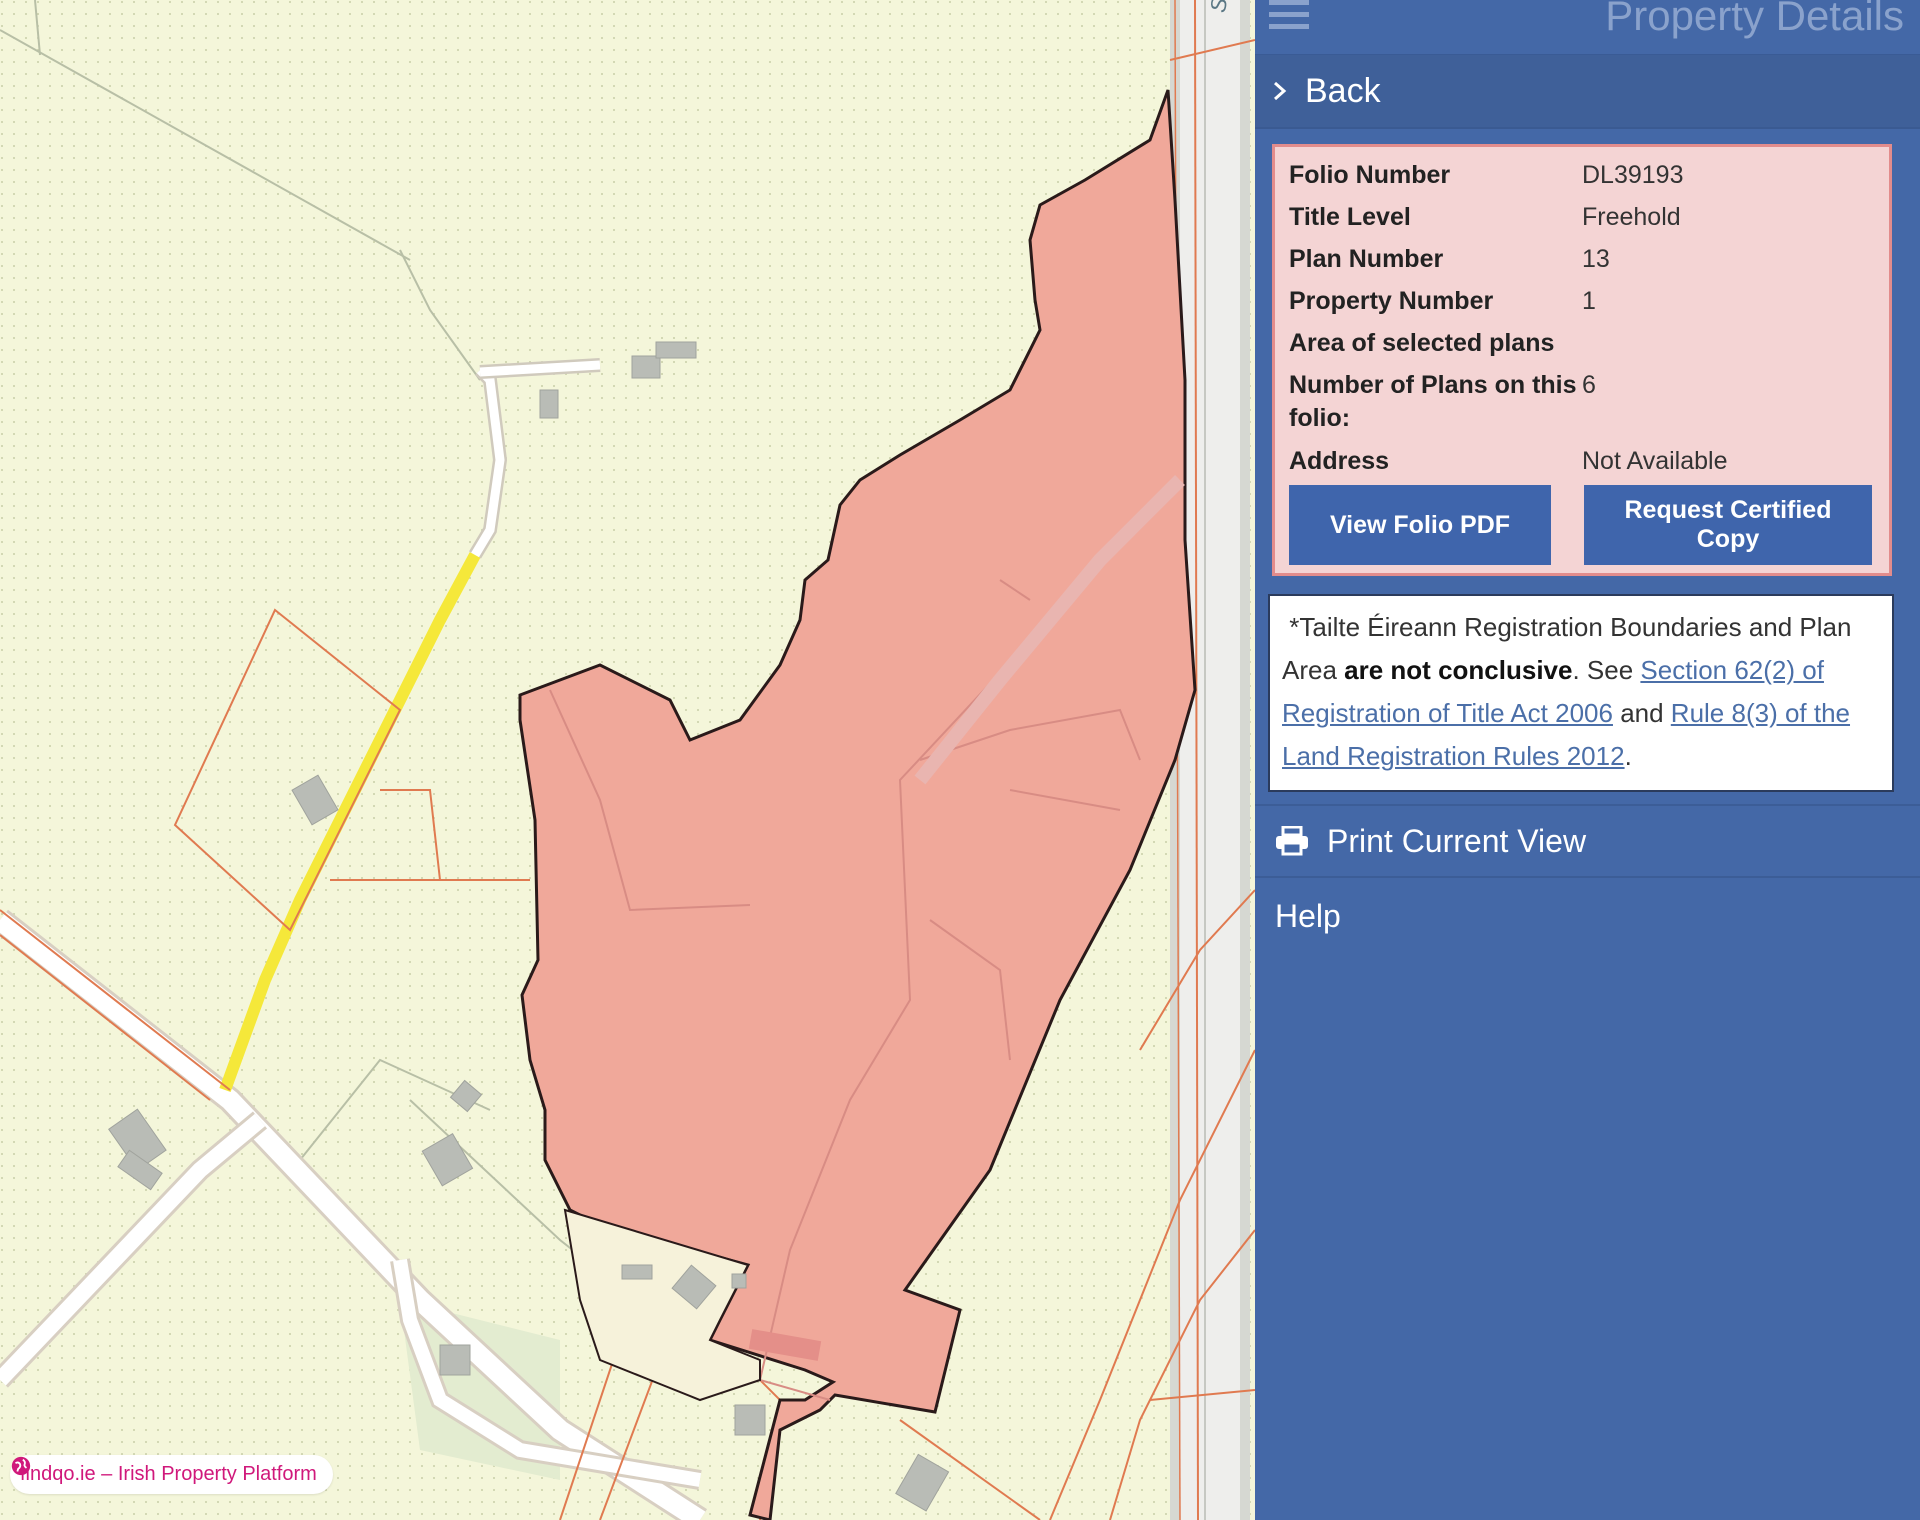 This screenshot has height=1520, width=1920. I want to click on notice-text-2: . See, so click(1606, 670).